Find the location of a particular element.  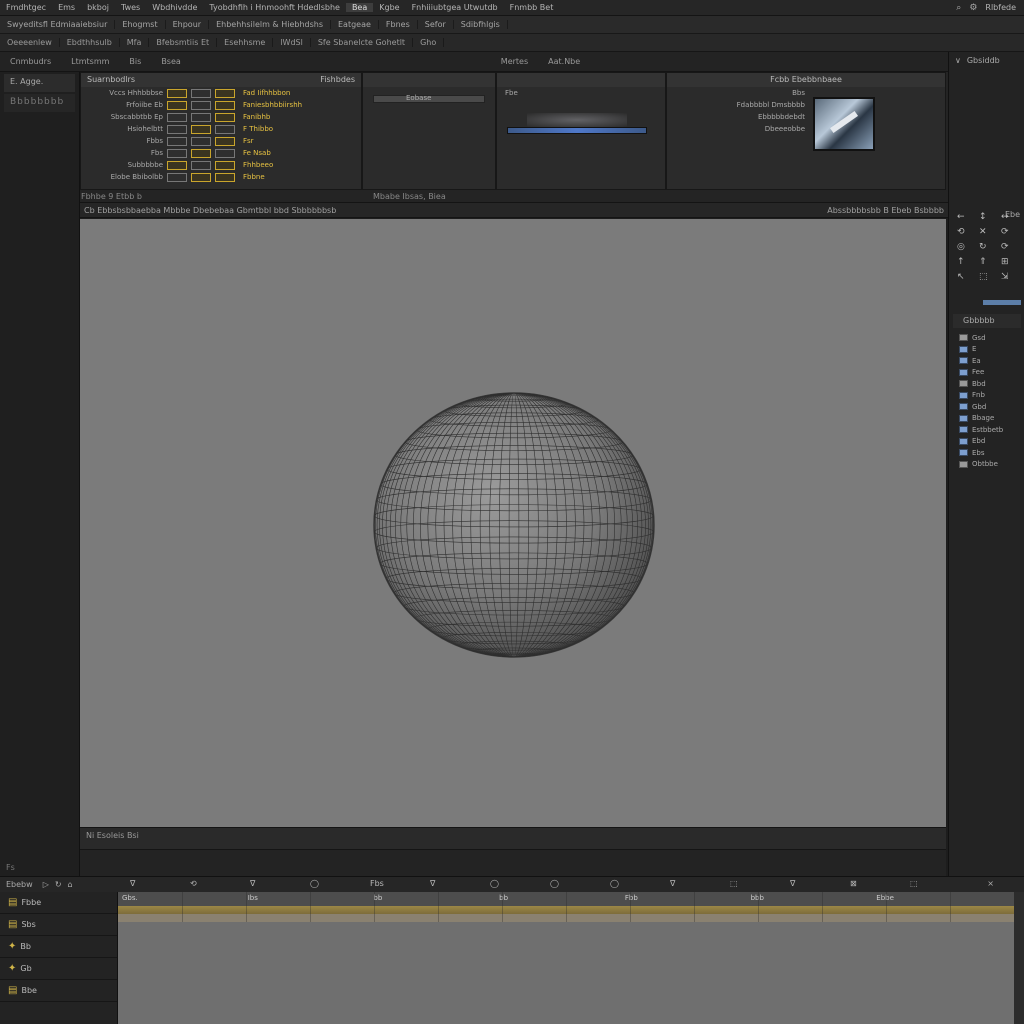

outliner-item: Bbd is located at coordinates (991, 384).